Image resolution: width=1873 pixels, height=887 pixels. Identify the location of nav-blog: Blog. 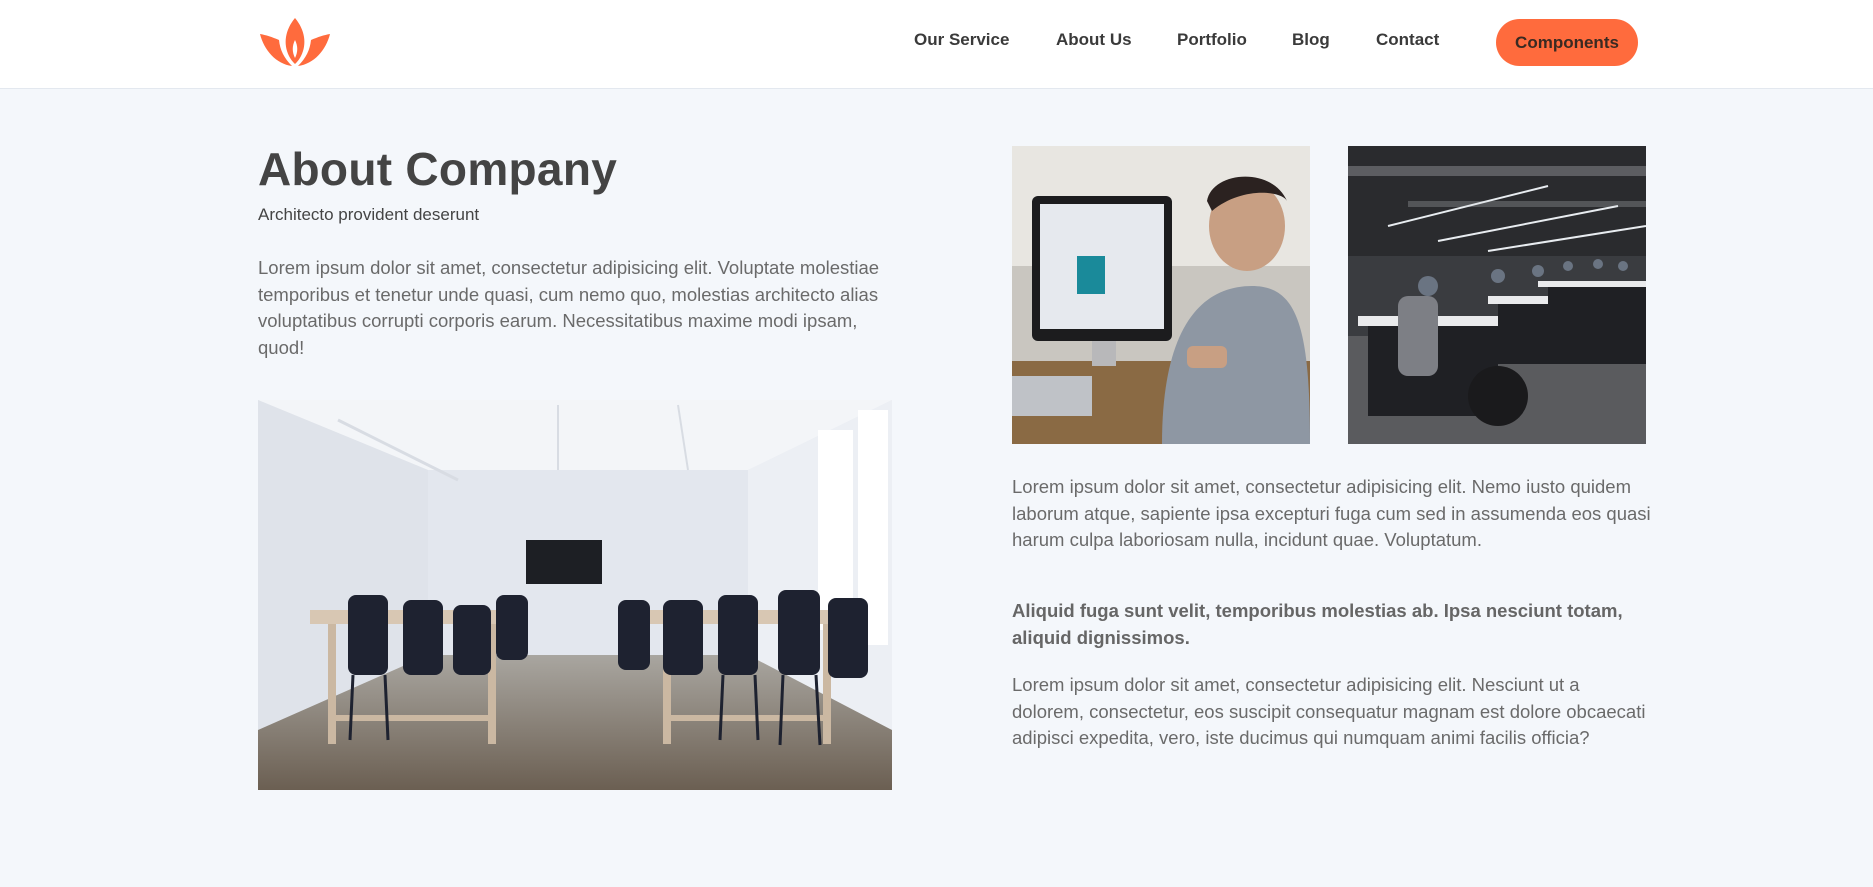
(1311, 40).